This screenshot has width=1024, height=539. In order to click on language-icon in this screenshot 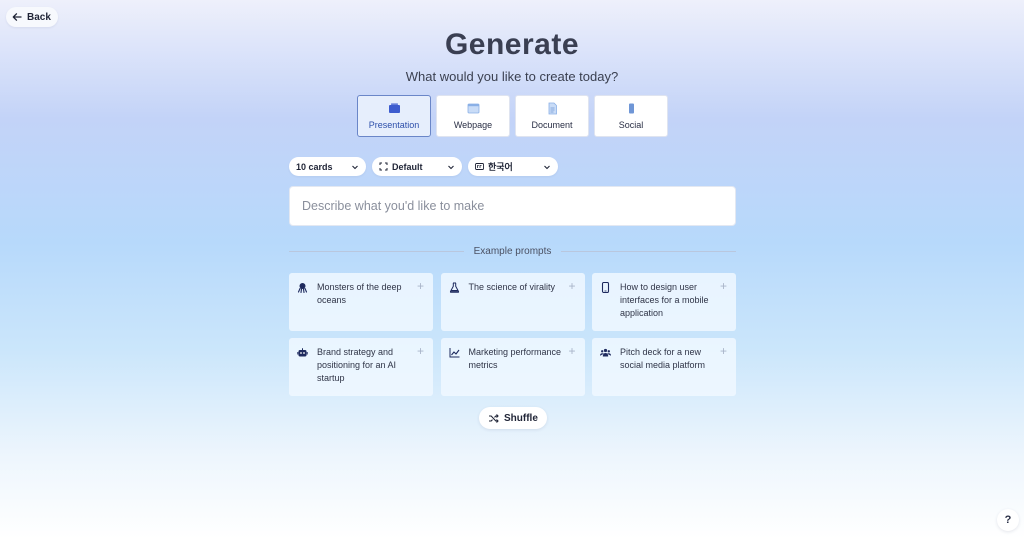, I will do `click(479, 166)`.